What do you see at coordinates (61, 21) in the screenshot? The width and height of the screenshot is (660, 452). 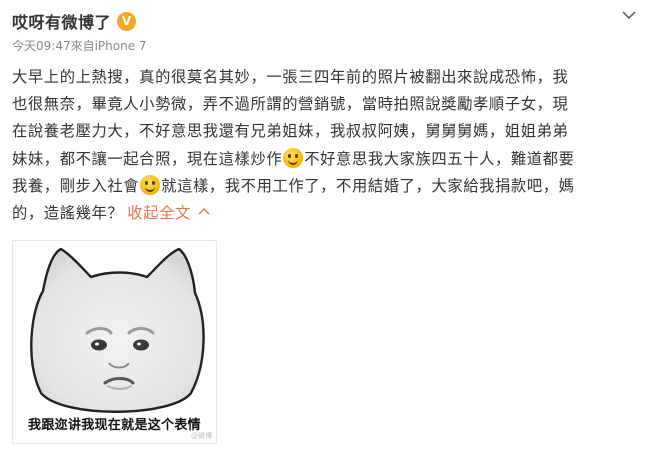 I see `username: 哎呀有微博了` at bounding box center [61, 21].